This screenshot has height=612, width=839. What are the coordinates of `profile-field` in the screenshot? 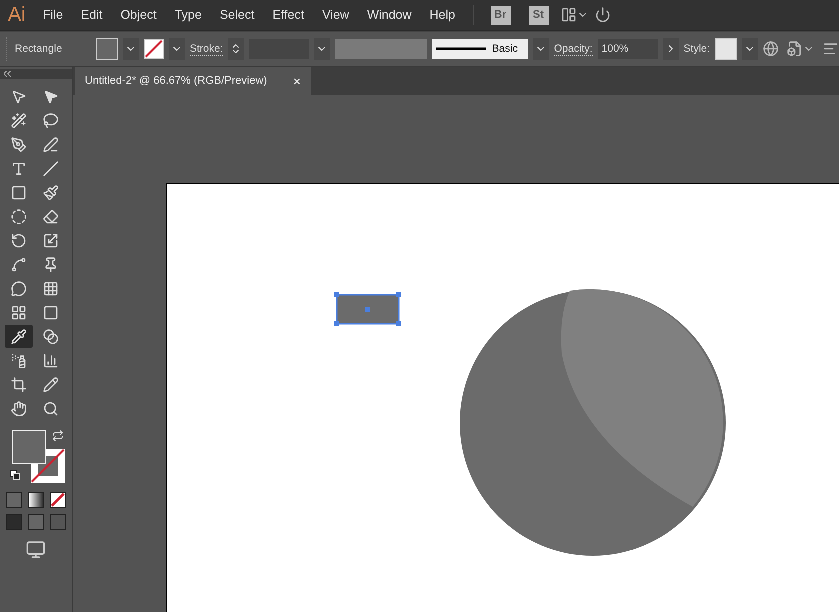 It's located at (381, 49).